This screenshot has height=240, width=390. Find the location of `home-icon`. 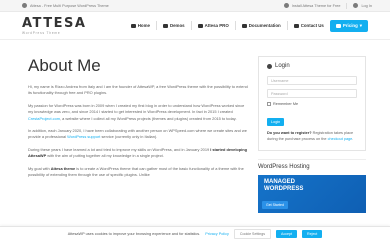

home-icon is located at coordinates (133, 25).